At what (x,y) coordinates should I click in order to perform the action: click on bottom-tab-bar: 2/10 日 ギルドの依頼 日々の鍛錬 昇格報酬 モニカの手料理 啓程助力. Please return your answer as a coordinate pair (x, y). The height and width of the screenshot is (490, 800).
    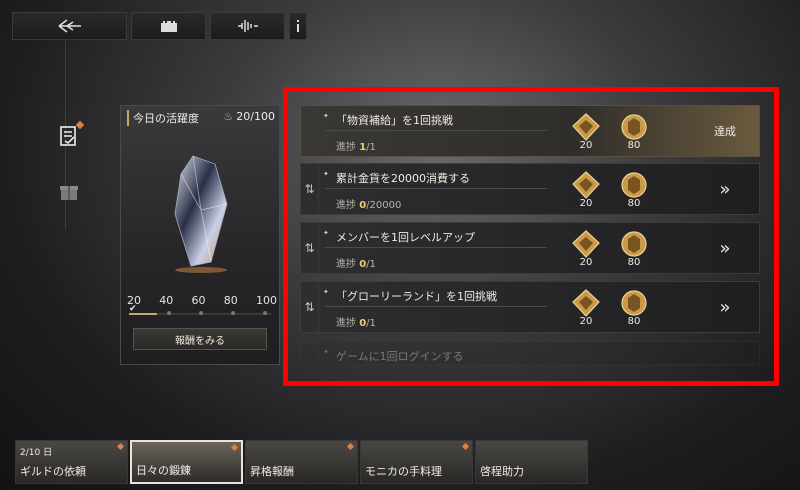
    Looking at the image, I should click on (301, 462).